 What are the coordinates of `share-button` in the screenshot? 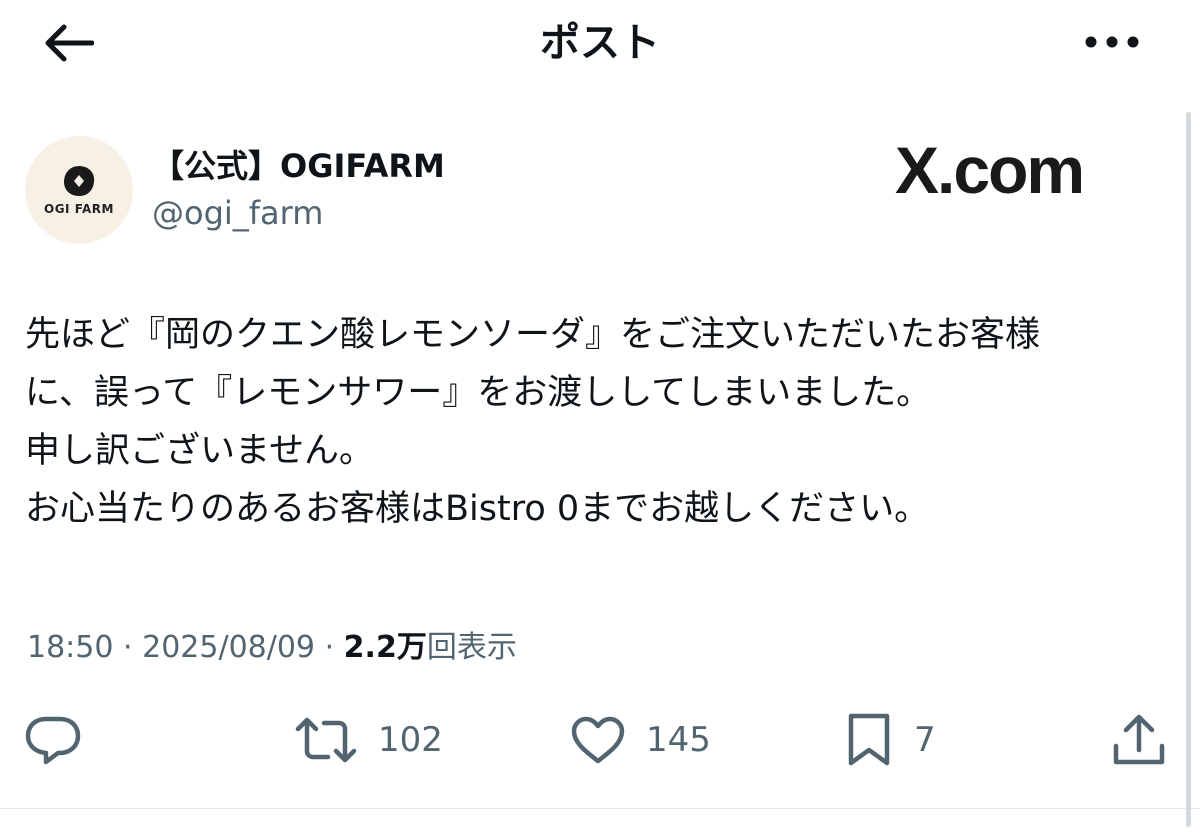 It's located at (1139, 740).